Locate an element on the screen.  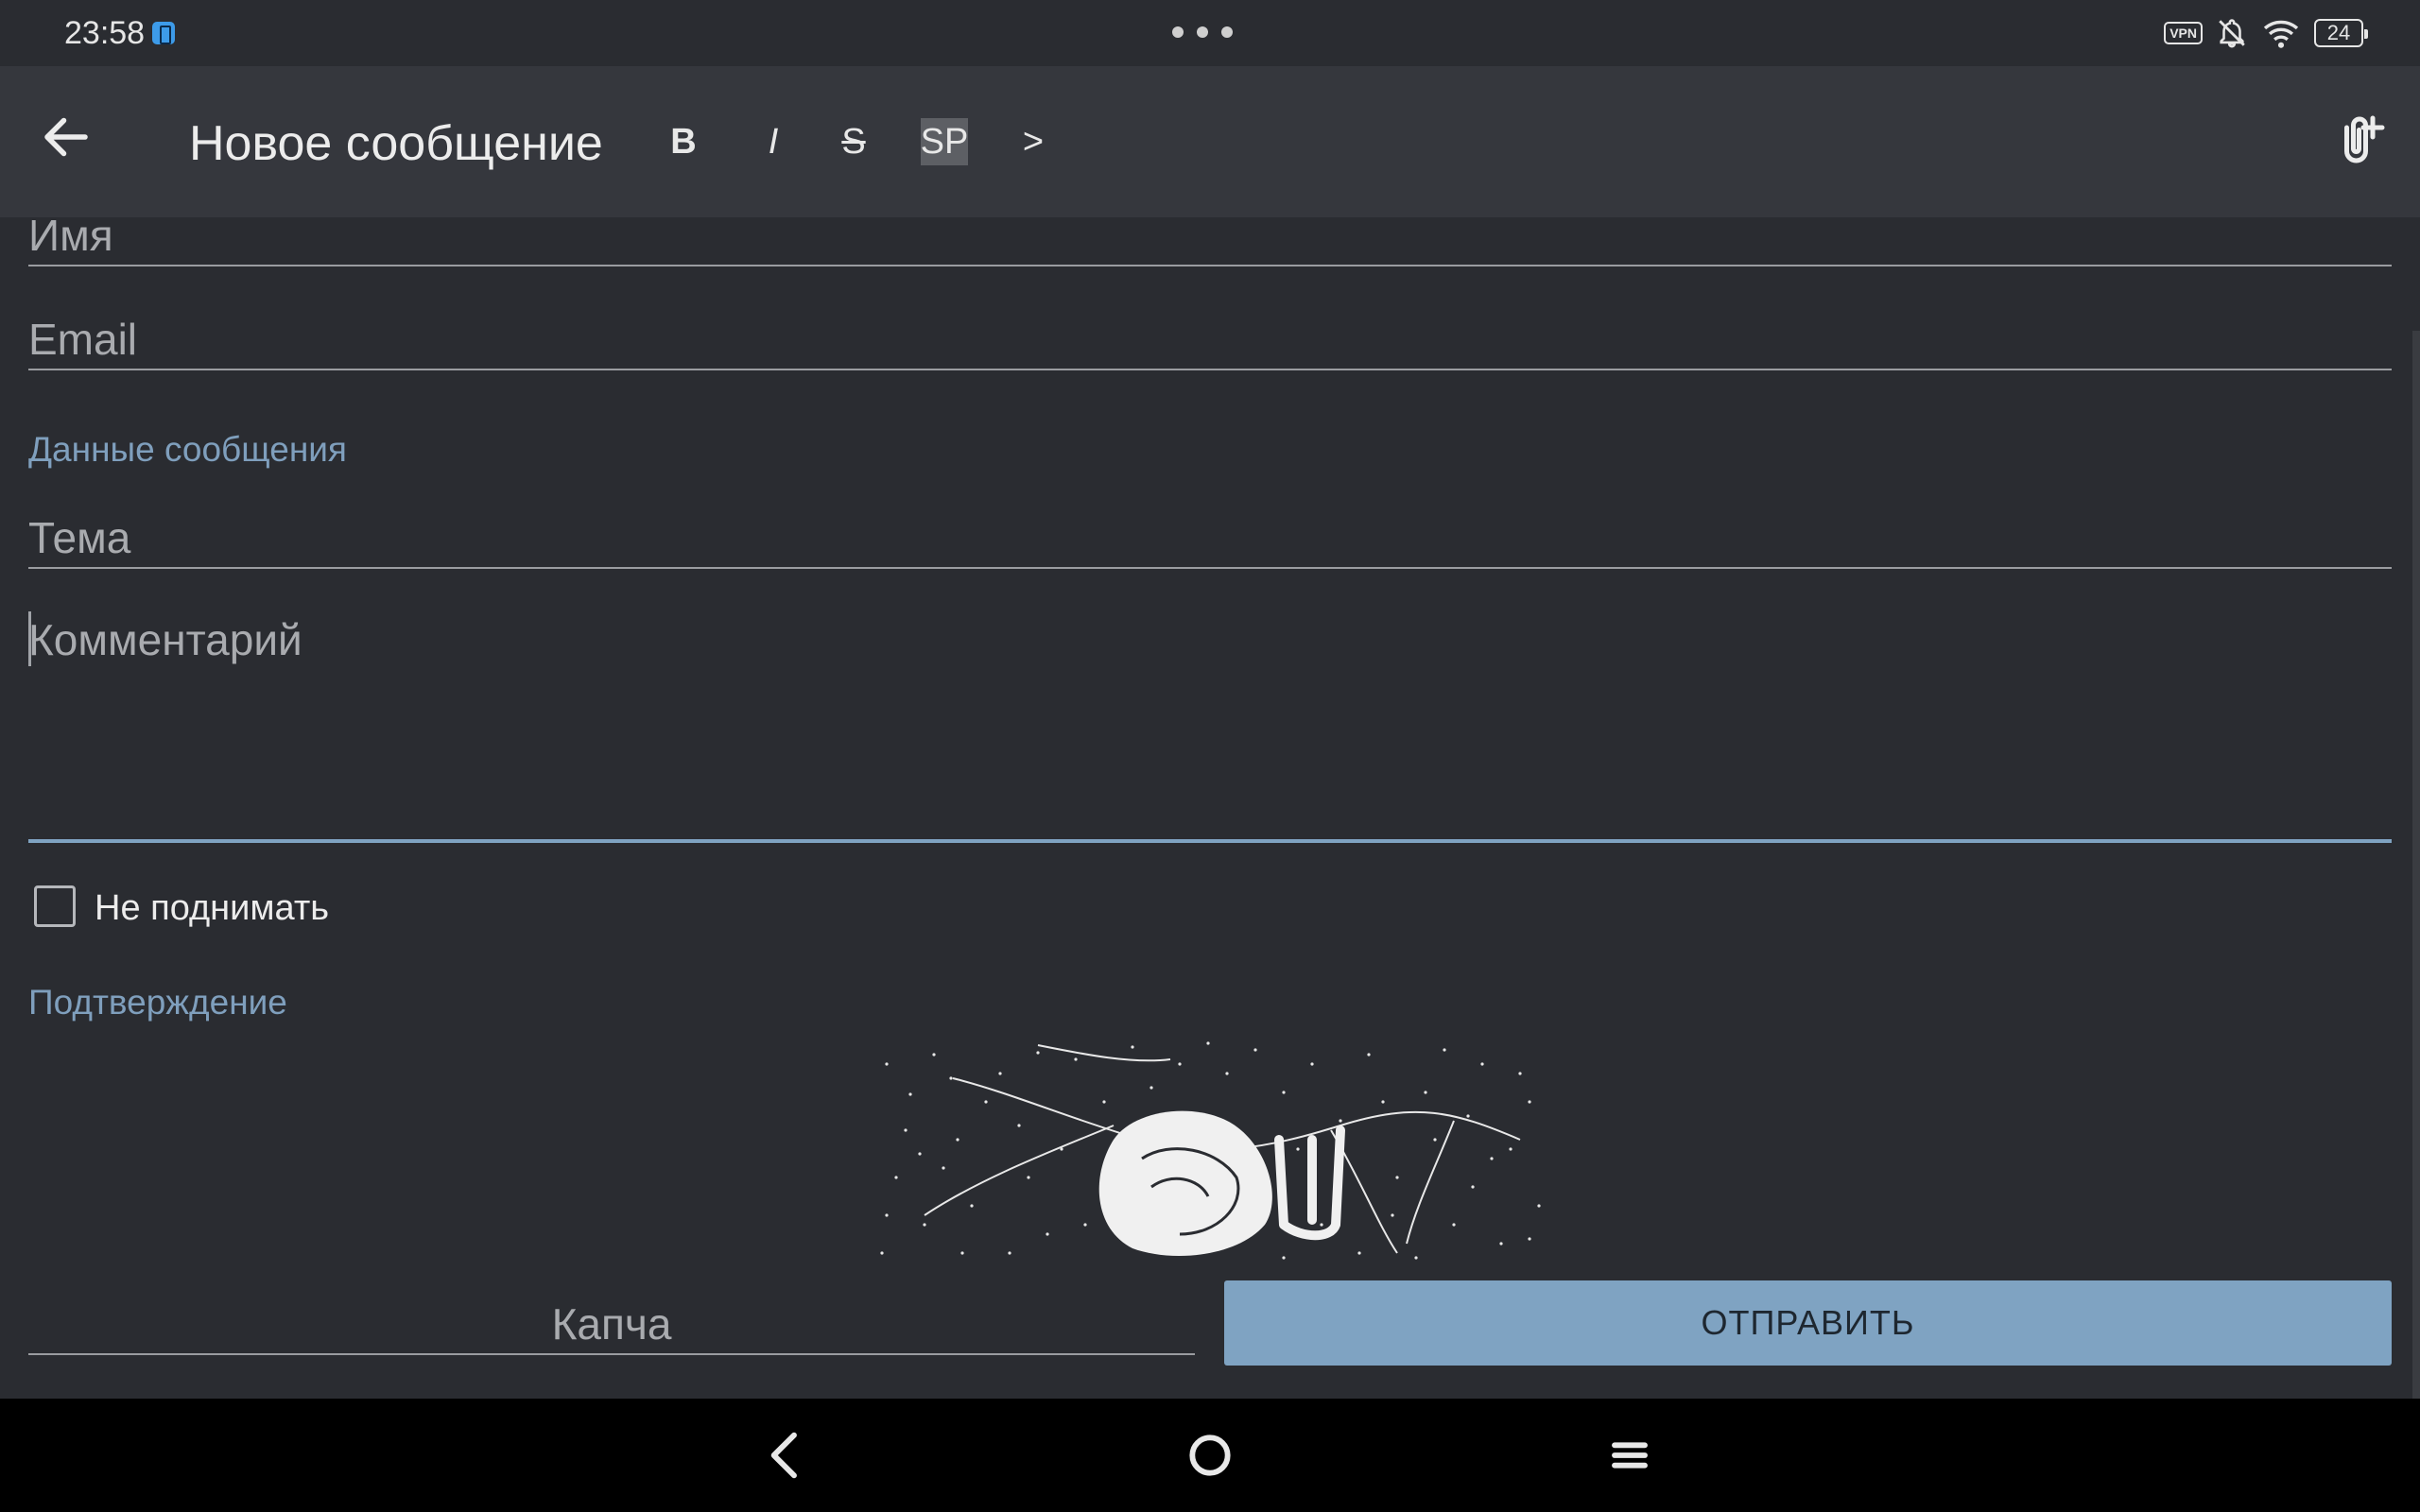
page-title: Новое сообщение is located at coordinates (396, 143).